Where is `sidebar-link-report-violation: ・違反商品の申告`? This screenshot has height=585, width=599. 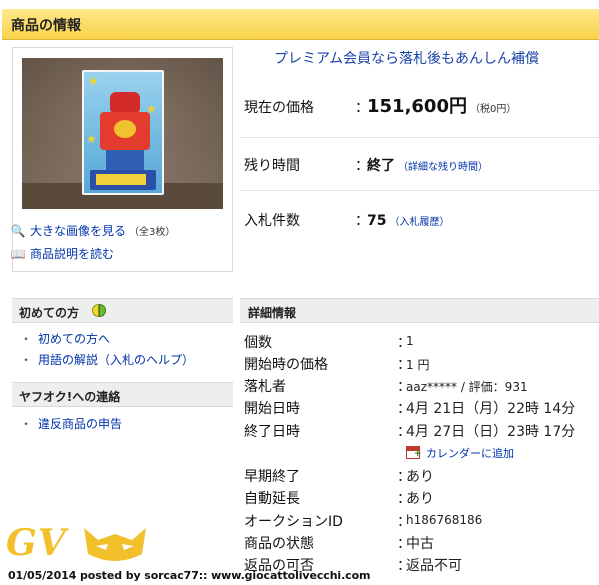 sidebar-link-report-violation: ・違反商品の申告 is located at coordinates (71, 423).